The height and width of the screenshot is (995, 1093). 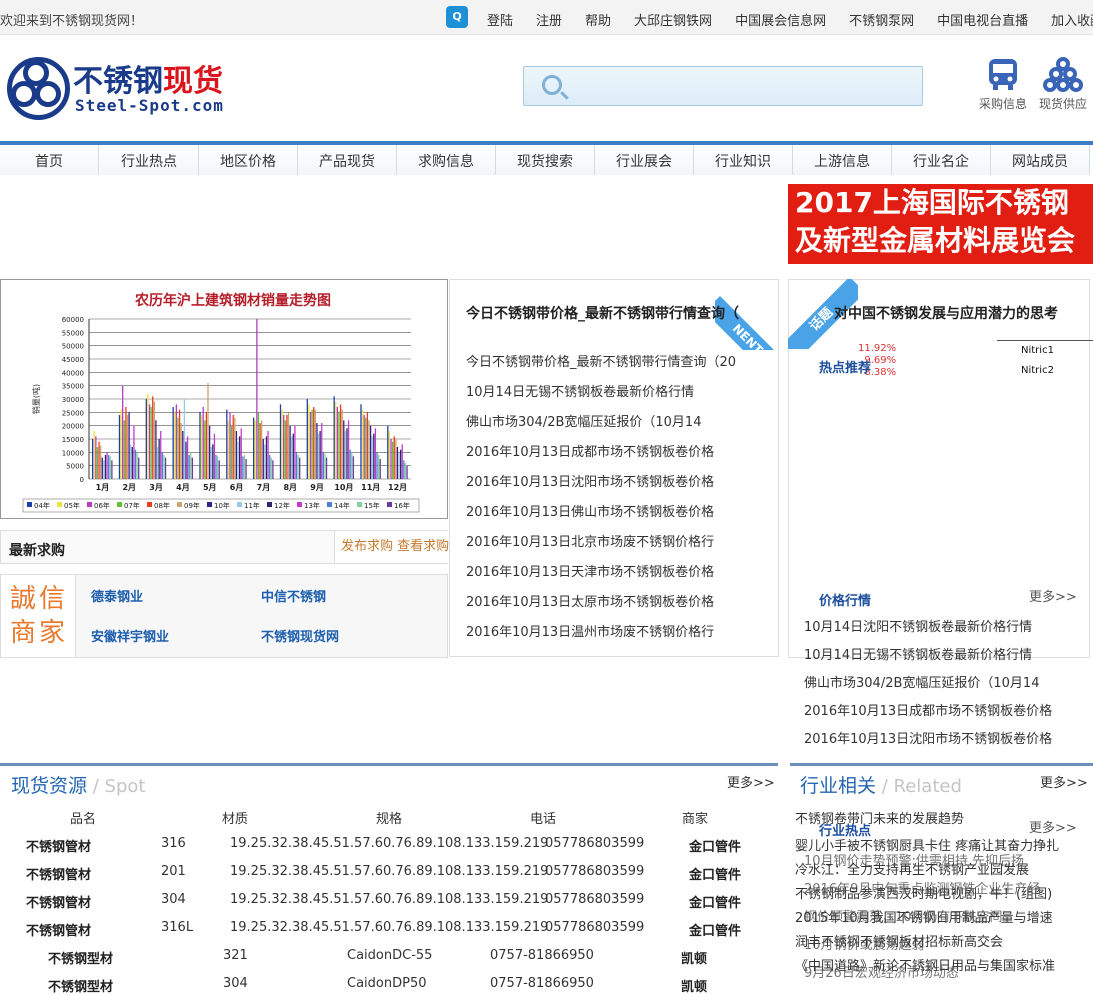 I want to click on news-item: 今日不锈钢带价格_最新不锈钢带行情查询（20, so click(x=621, y=363).